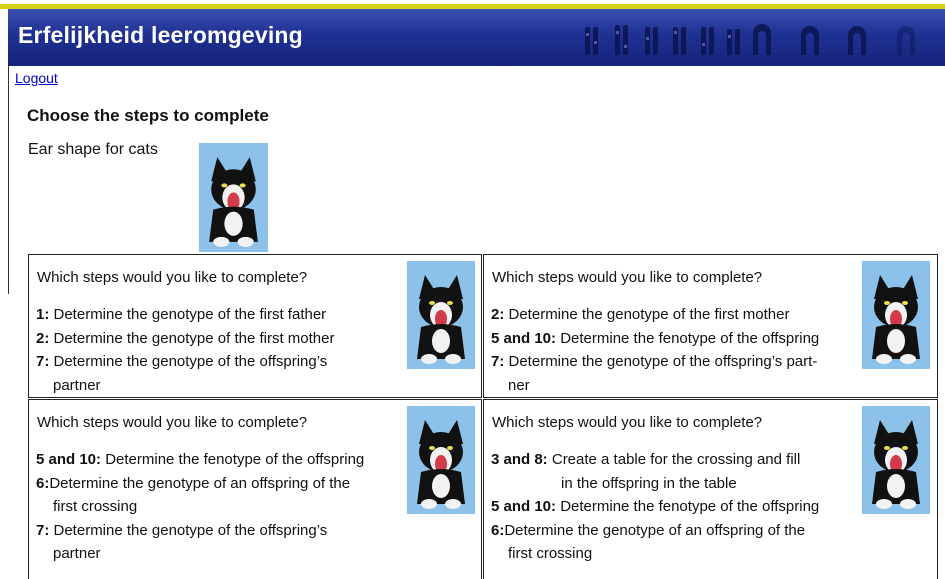 The height and width of the screenshot is (579, 945). Describe the element at coordinates (476, 37) in the screenshot. I see `header-banner: Erfelijkheid leeromgeving` at that location.